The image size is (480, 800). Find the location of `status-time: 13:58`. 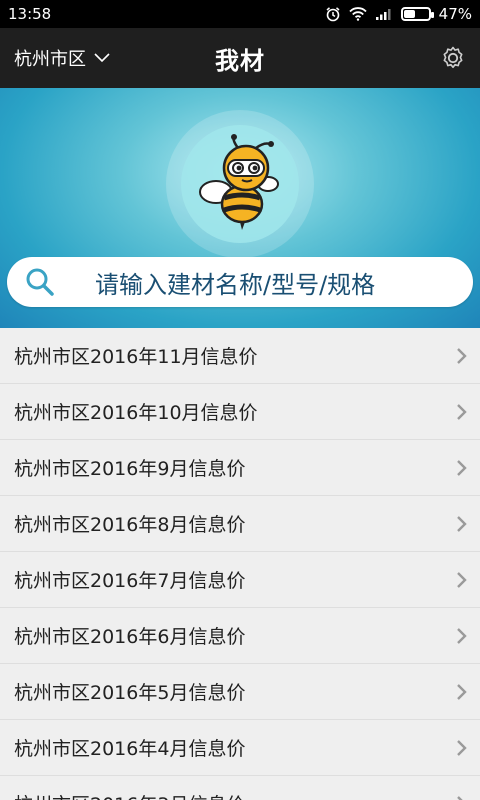

status-time: 13:58 is located at coordinates (30, 14).